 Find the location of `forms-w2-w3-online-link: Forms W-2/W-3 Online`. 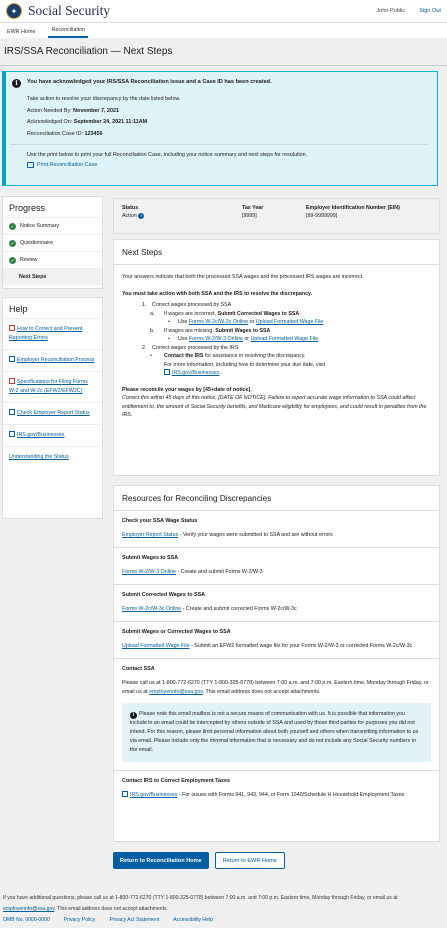

forms-w2-w3-online-link: Forms W-2/W-3 Online is located at coordinates (149, 572).